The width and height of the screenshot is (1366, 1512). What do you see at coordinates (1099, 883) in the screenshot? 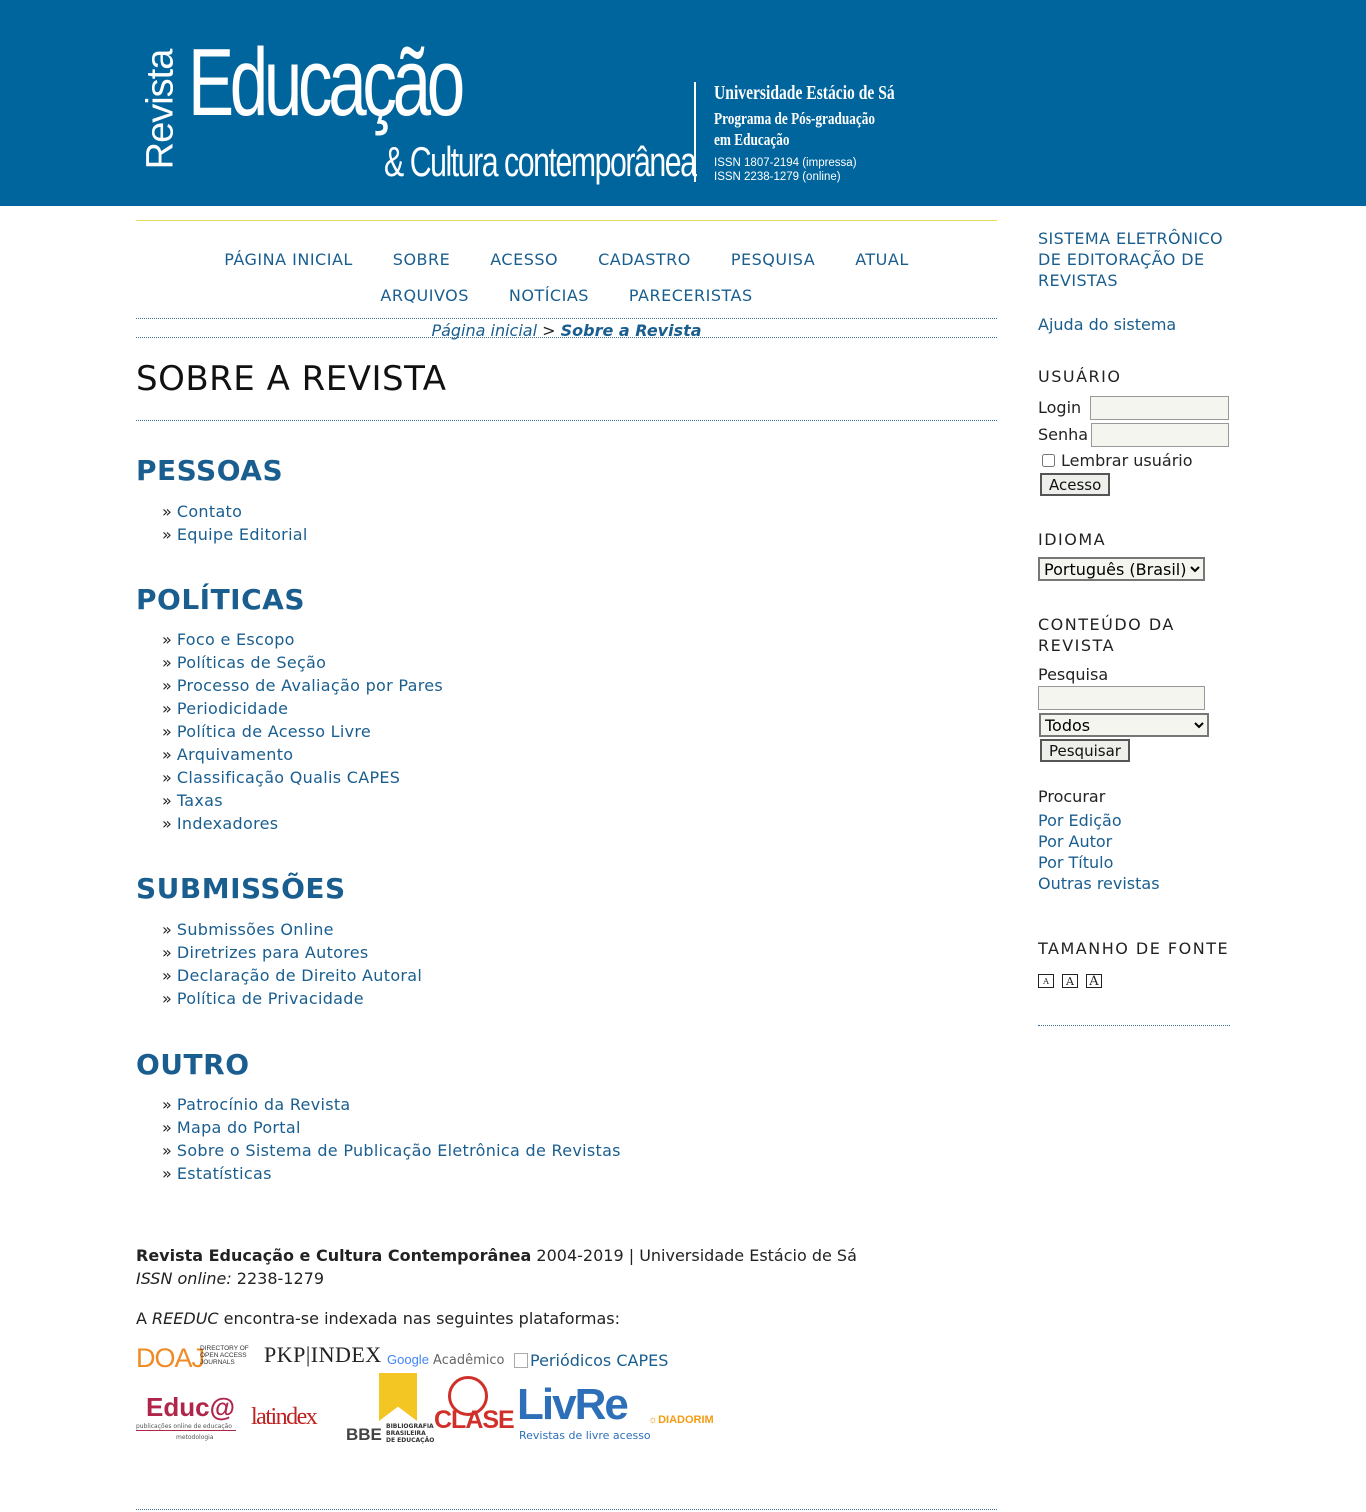
I see `browse-other-journals: Outras revistas` at bounding box center [1099, 883].